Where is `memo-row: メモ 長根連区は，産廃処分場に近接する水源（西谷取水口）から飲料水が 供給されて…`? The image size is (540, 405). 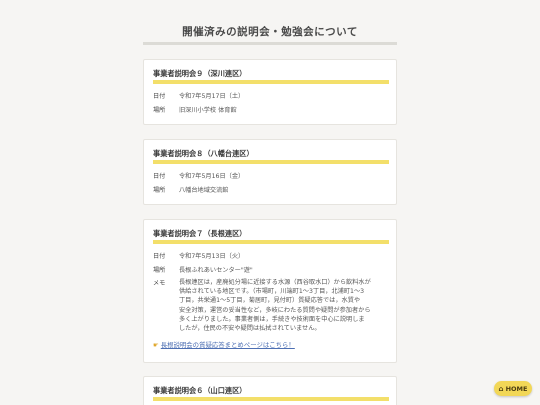 memo-row: メモ 長根連区は，産廃処分場に近接する水源（西谷取水口）から飲料水が 供給されて… is located at coordinates (271, 305).